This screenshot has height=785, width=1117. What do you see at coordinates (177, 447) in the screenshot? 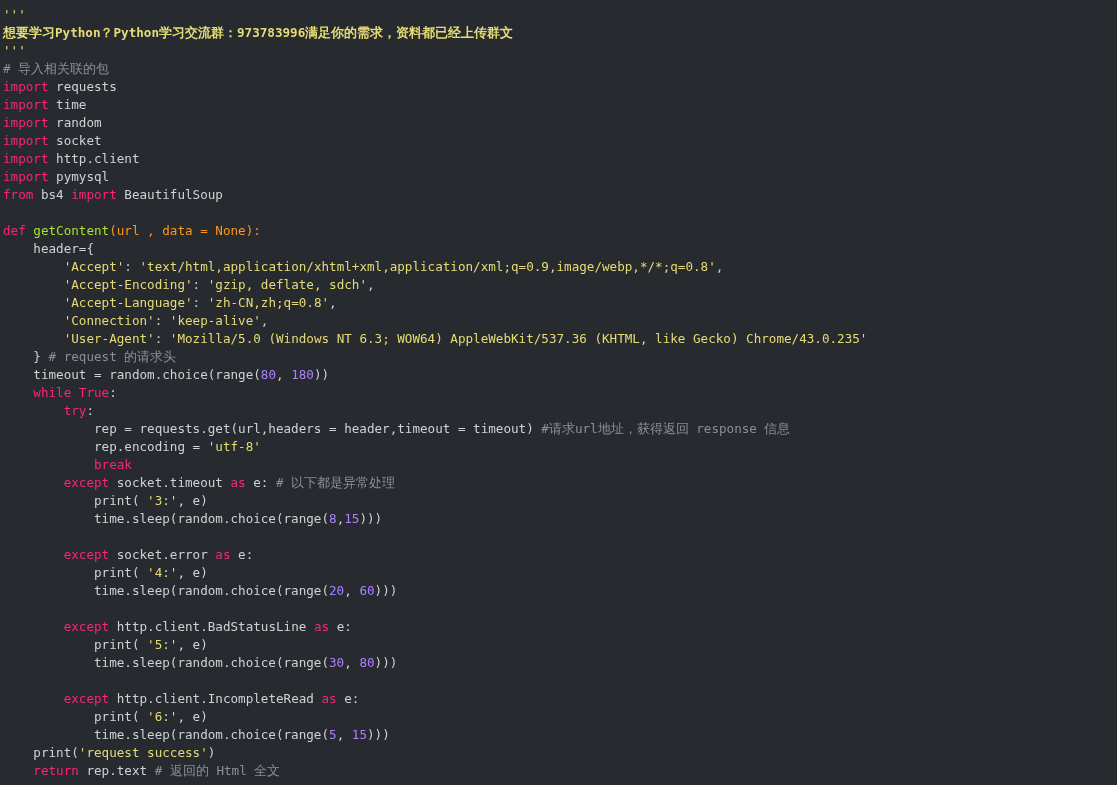
I see `code-line: rep.encoding = 'utf-8'` at bounding box center [177, 447].